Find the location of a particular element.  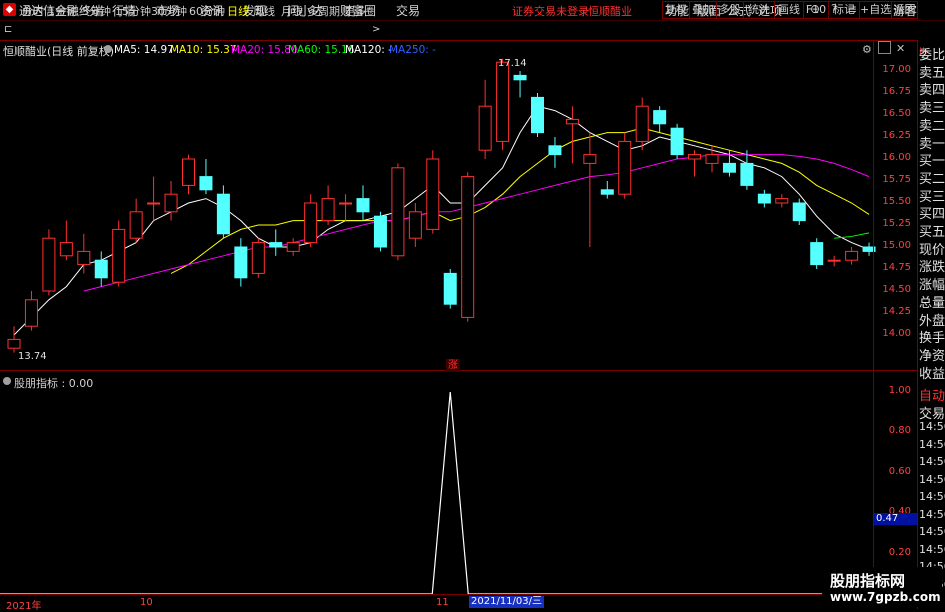

panel-item-3: 卖三 is located at coordinates (932, 106).